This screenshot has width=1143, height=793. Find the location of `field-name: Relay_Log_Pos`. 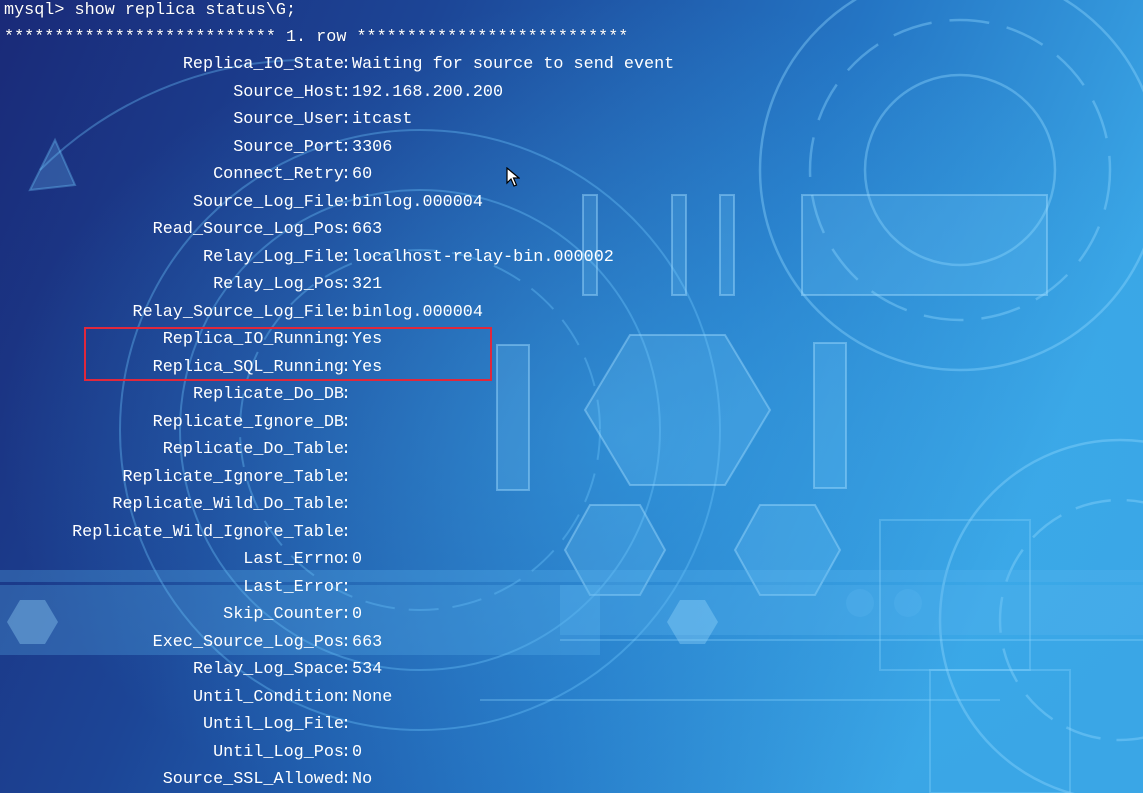

field-name: Relay_Log_Pos is located at coordinates (278, 284).